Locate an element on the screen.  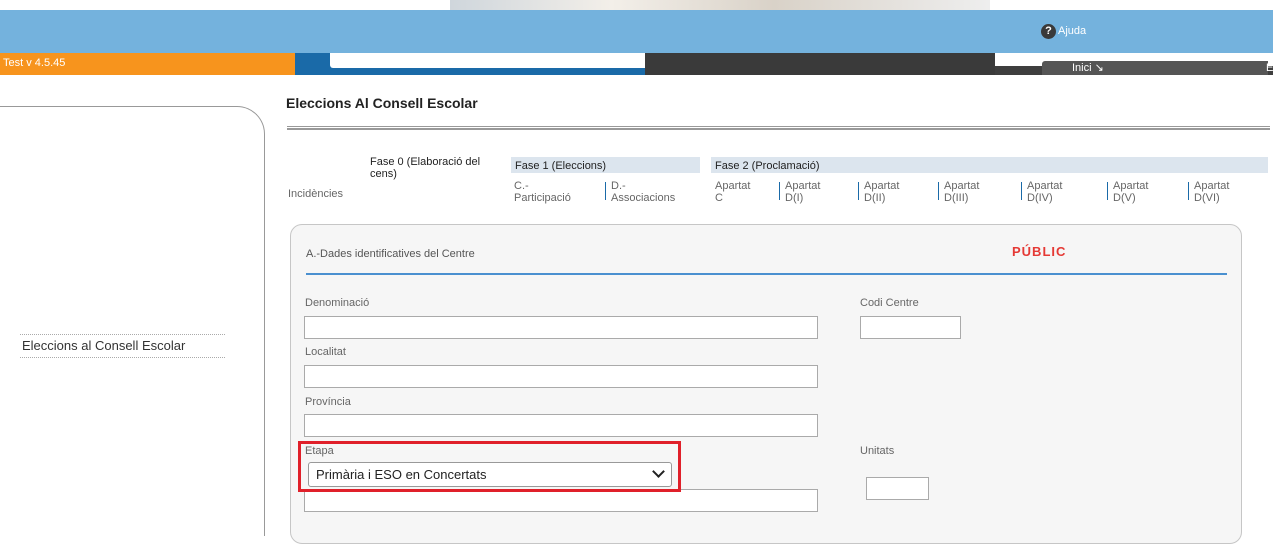
section-divider is located at coordinates (766, 274).